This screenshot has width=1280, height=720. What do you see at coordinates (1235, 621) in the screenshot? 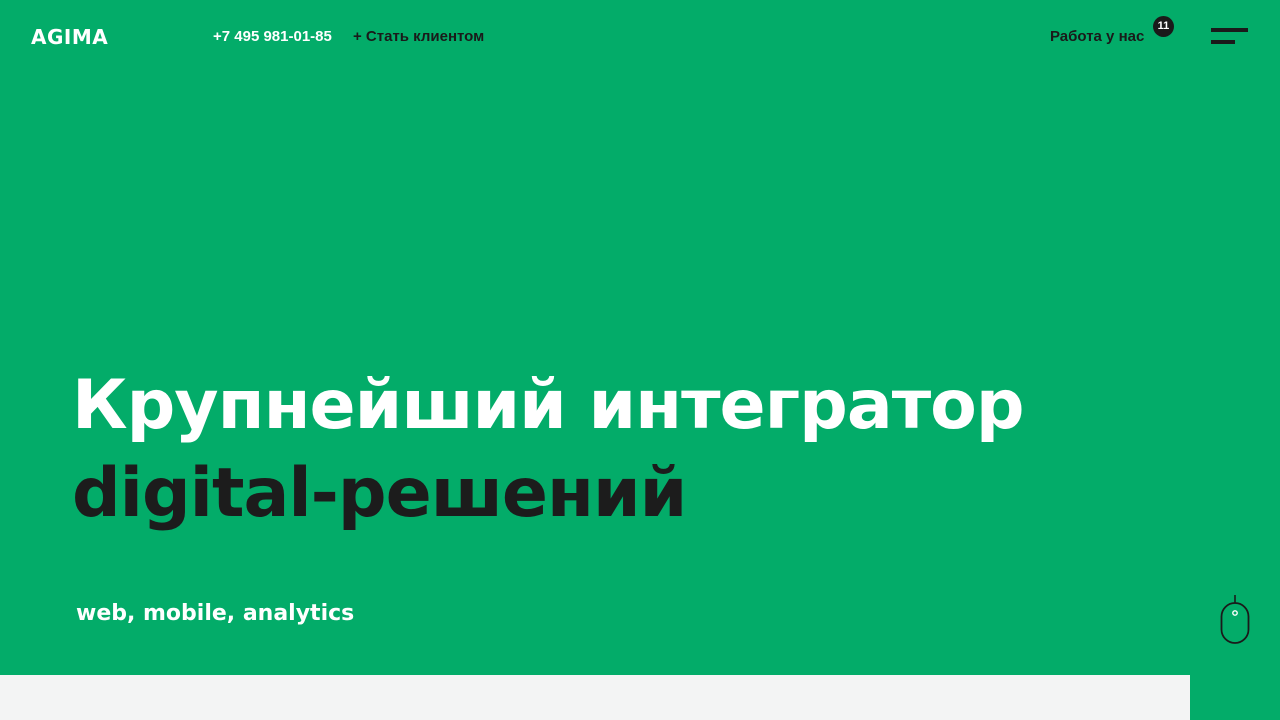
I see `mouse-scroll-icon` at bounding box center [1235, 621].